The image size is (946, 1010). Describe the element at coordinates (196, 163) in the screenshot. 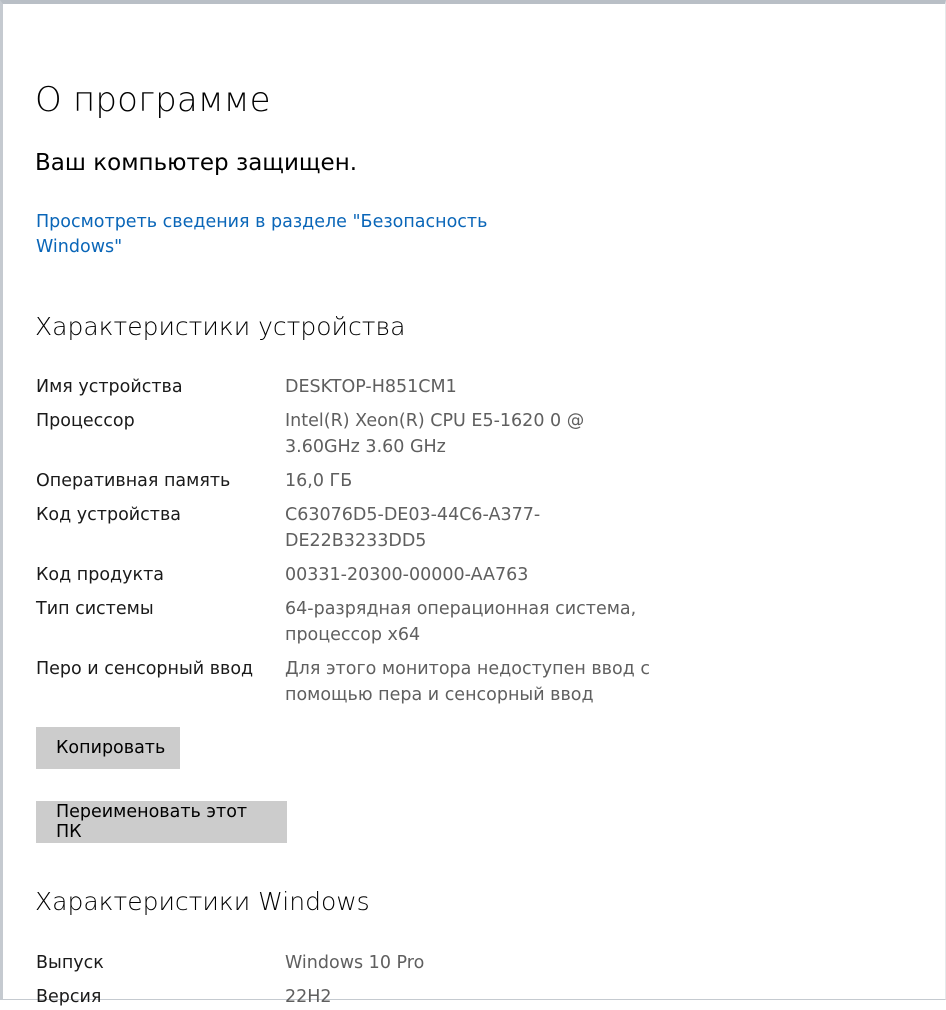

I see `protection-status: Ваш компьютер защищен.` at that location.